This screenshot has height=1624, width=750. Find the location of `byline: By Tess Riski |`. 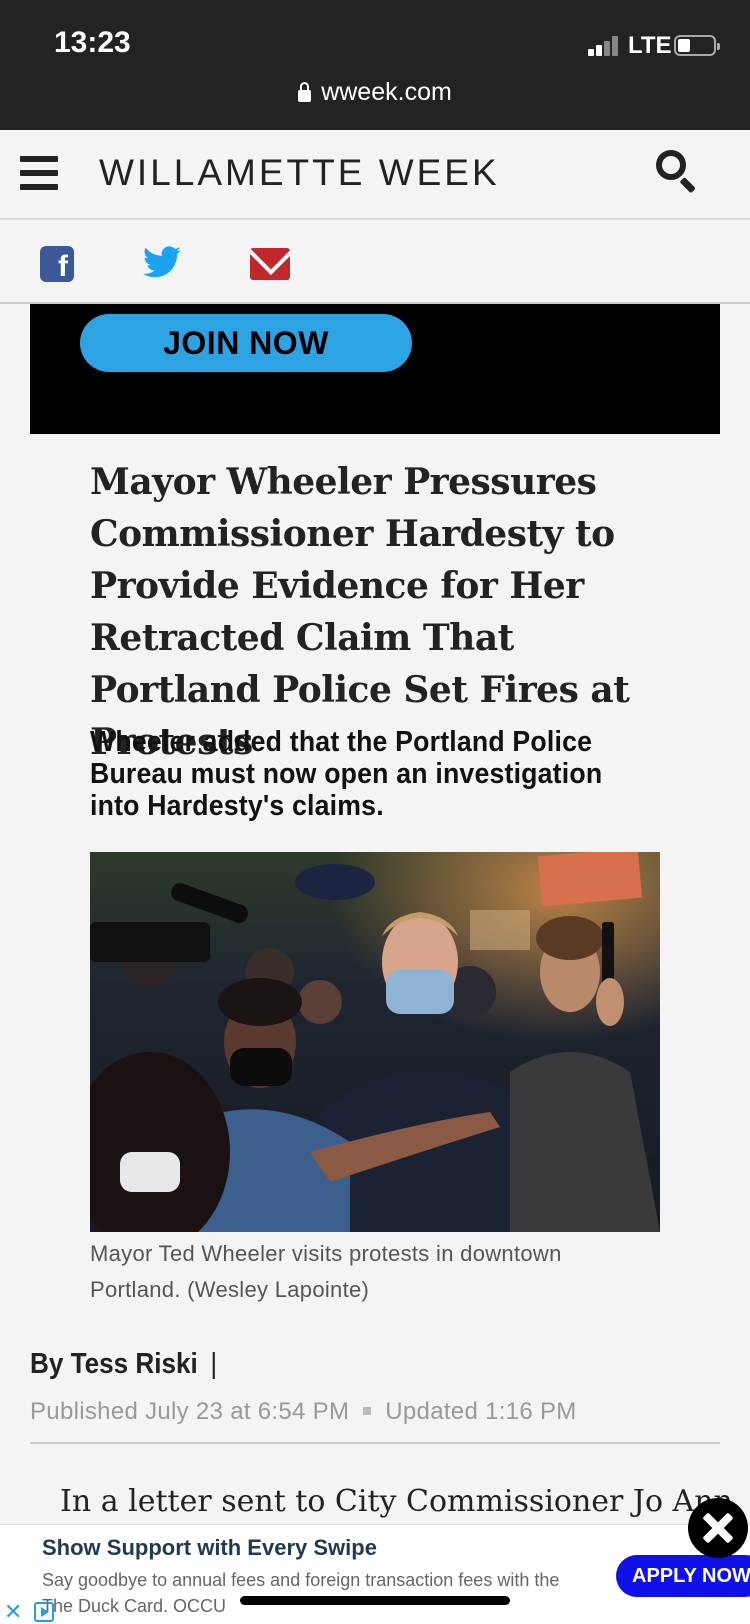

byline: By Tess Riski | is located at coordinates (123, 1364).